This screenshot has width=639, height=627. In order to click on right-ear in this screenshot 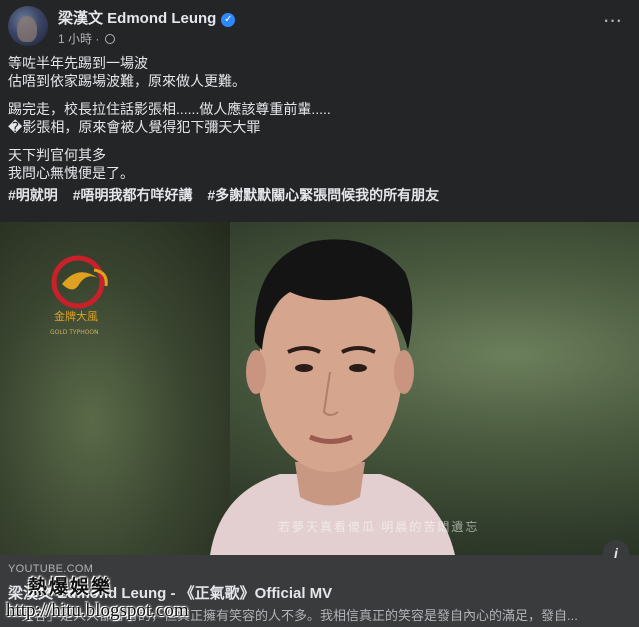, I will do `click(404, 372)`.